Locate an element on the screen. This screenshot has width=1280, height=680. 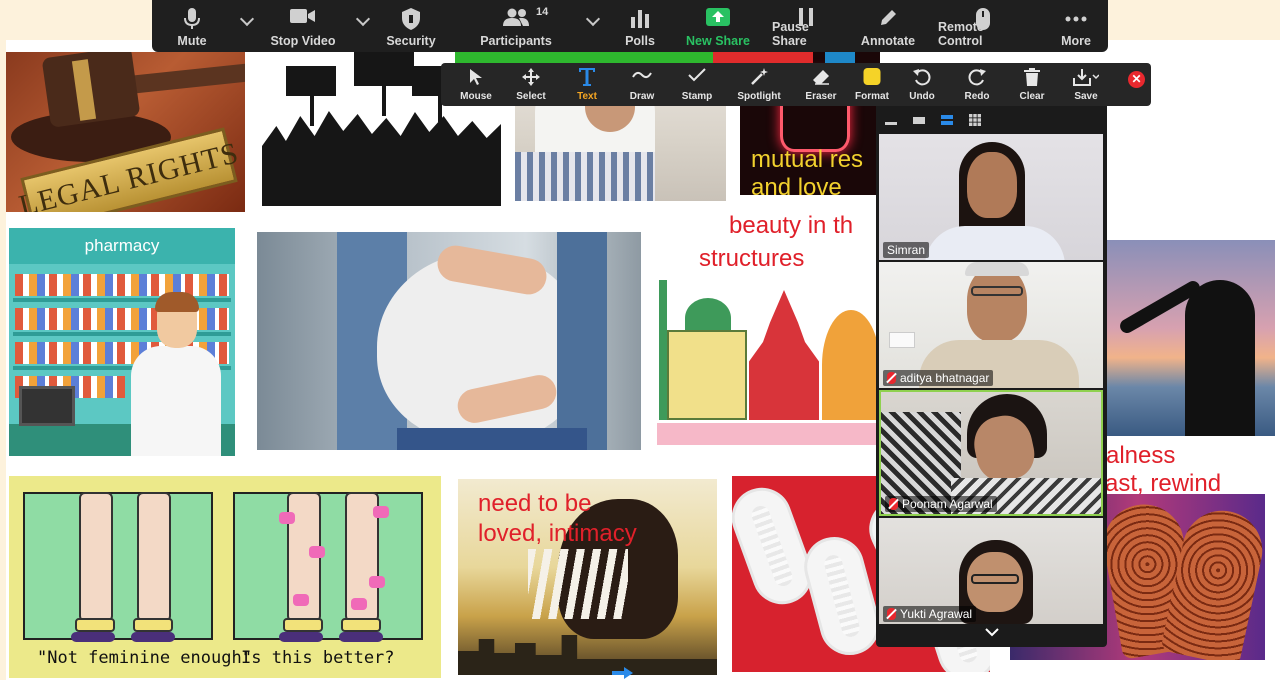
undo-label: Undo is located at coordinates (922, 96).